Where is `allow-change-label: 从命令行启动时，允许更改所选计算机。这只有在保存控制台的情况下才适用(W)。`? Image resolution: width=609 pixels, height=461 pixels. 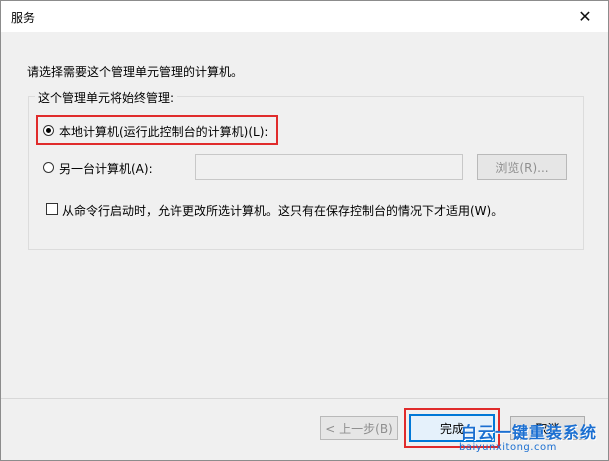 allow-change-label: 从命令行启动时，允许更改所选计算机。这只有在保存控制台的情况下才适用(W)。 is located at coordinates (283, 211).